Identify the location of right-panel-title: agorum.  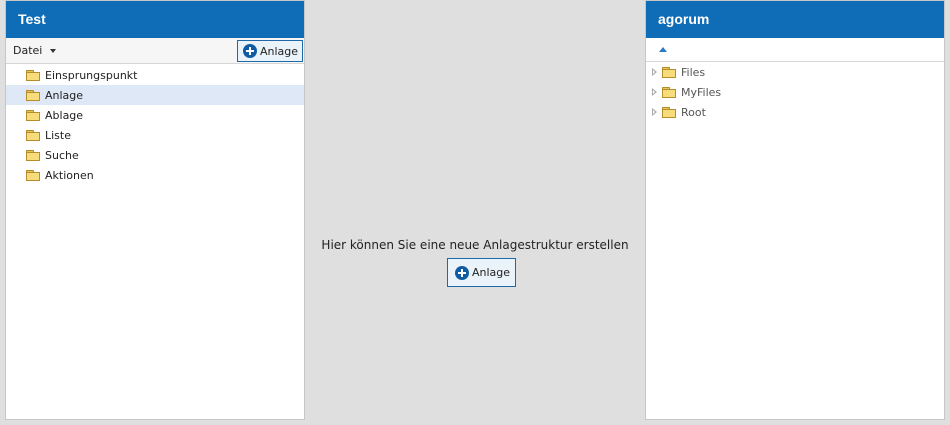
(795, 19).